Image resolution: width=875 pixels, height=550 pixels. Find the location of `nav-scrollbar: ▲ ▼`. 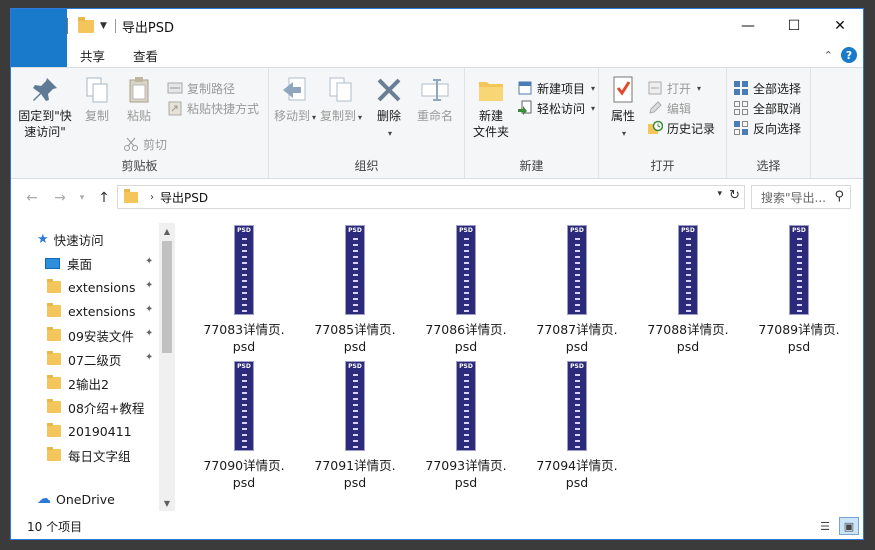

nav-scrollbar: ▲ ▼ is located at coordinates (167, 367).